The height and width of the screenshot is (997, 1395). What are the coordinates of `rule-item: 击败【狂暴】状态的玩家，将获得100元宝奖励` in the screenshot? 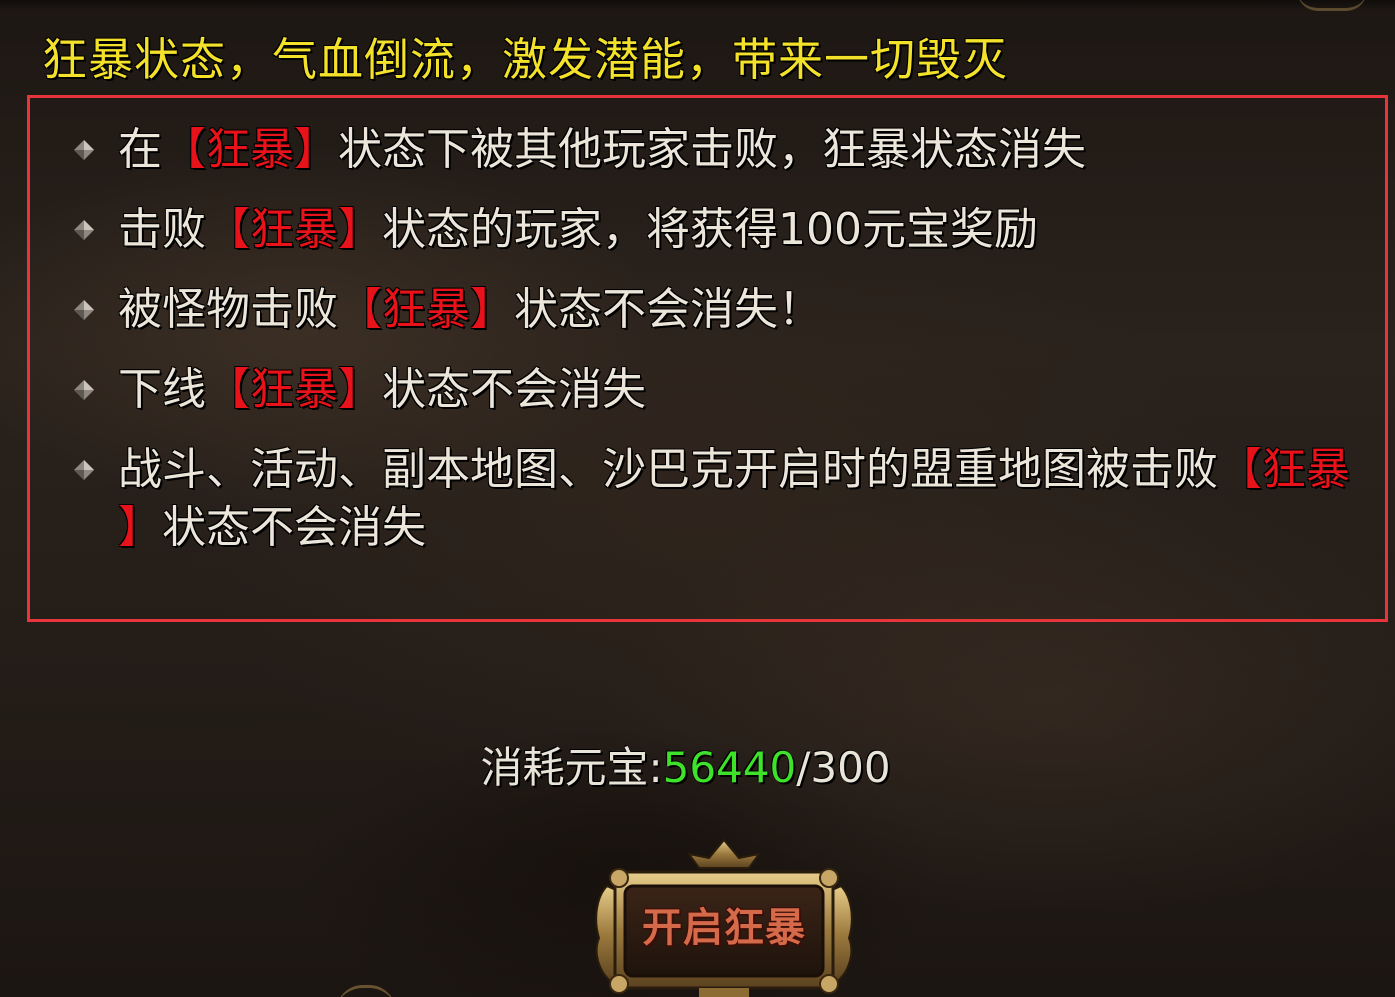 It's located at (720, 230).